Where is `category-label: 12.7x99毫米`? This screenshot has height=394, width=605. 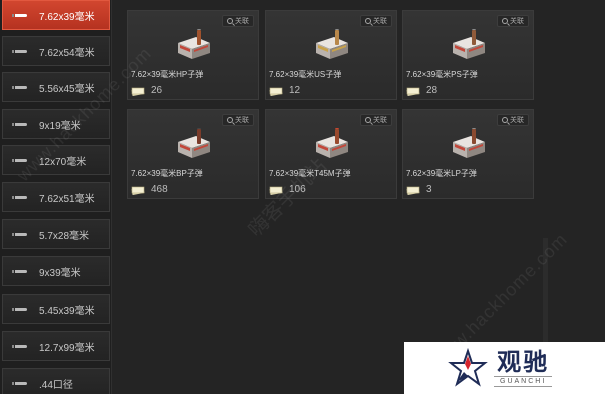 category-label: 12.7x99毫米 is located at coordinates (67, 348).